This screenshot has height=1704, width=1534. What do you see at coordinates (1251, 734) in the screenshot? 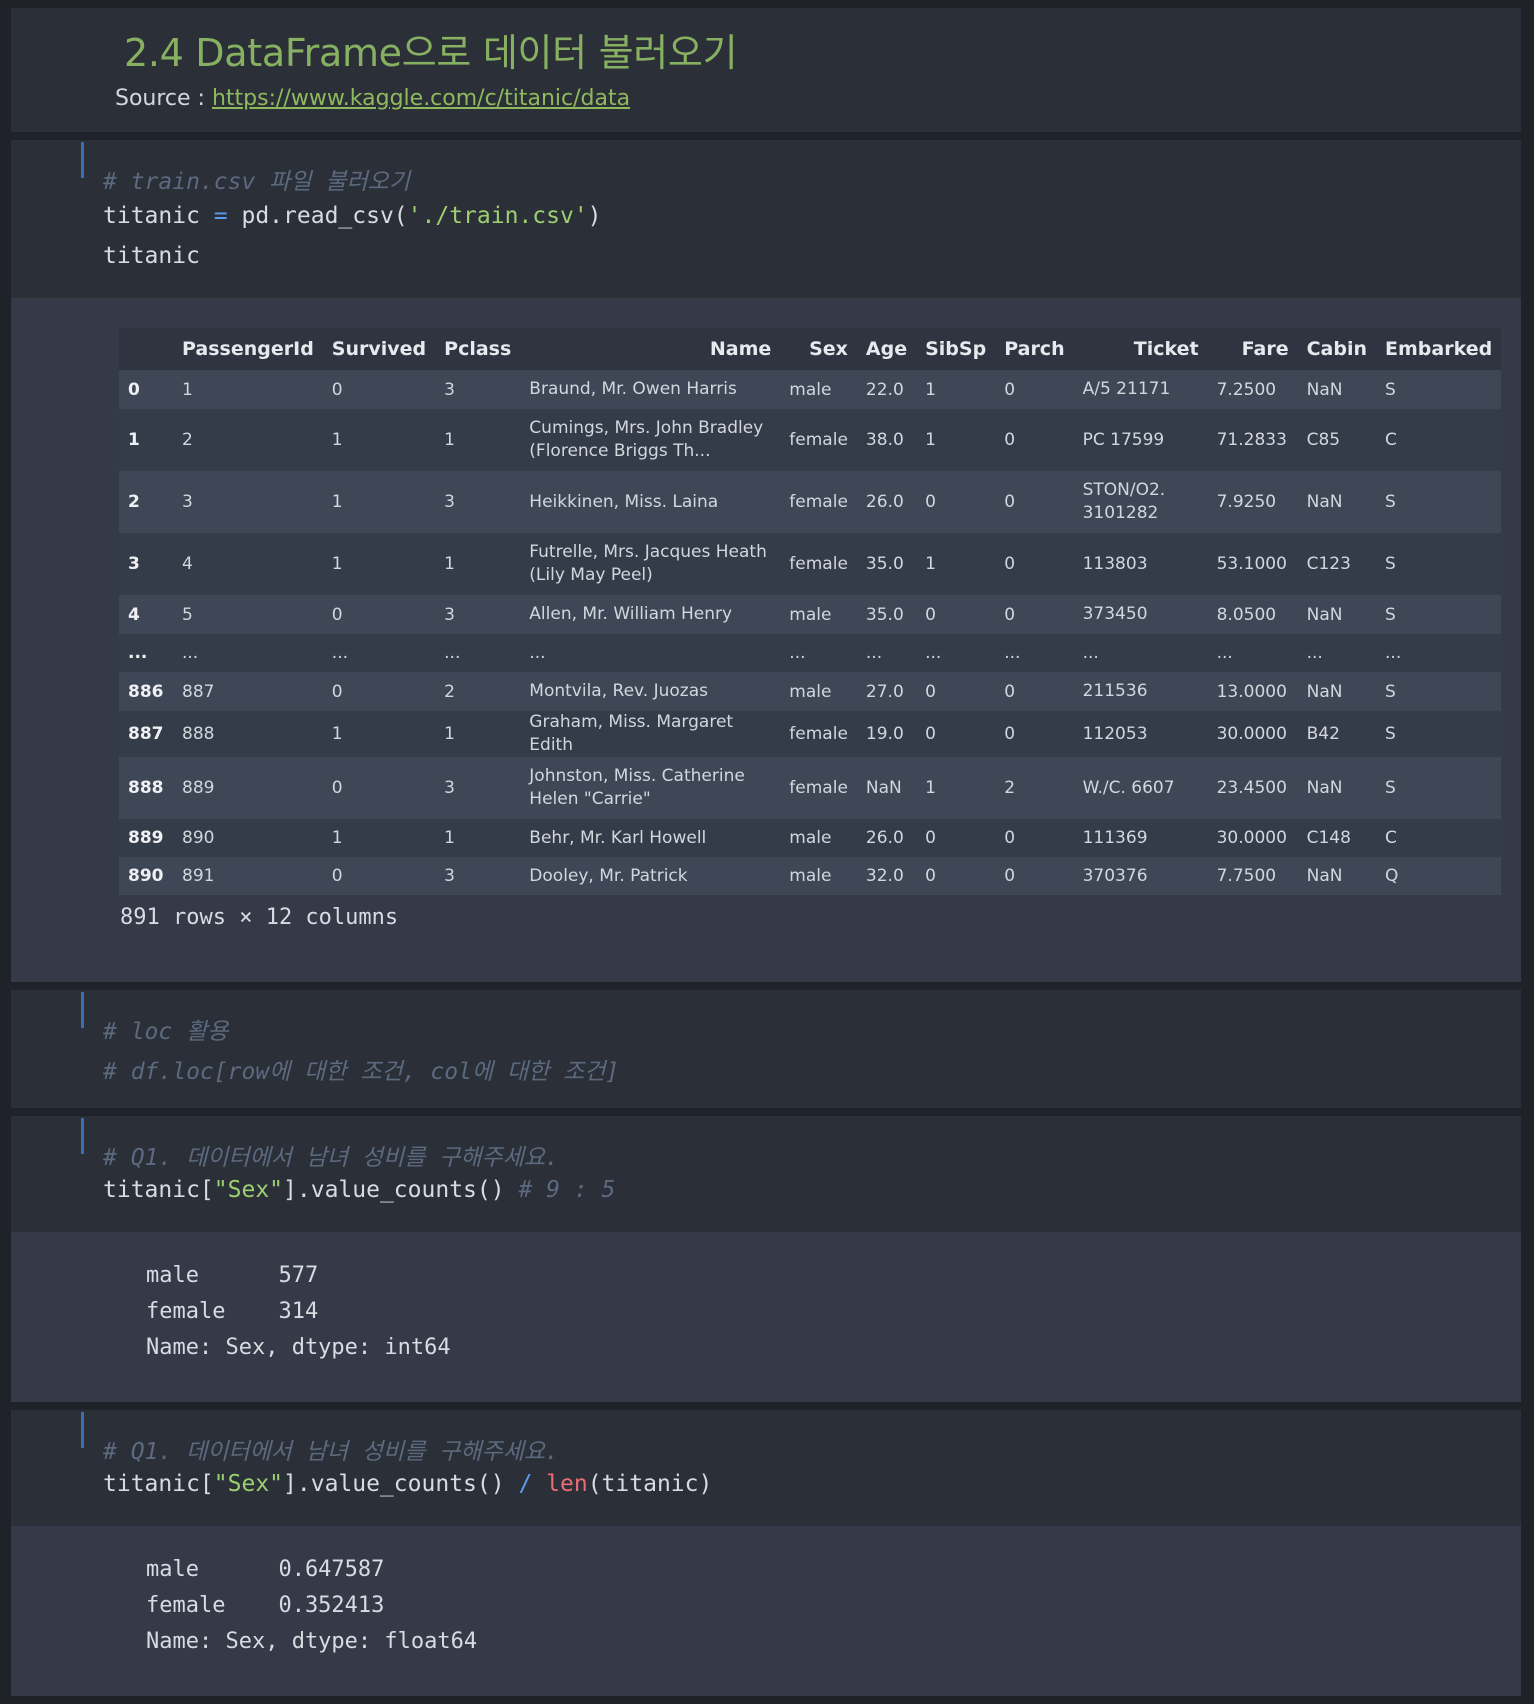
I see `table-cell: 30.0000` at bounding box center [1251, 734].